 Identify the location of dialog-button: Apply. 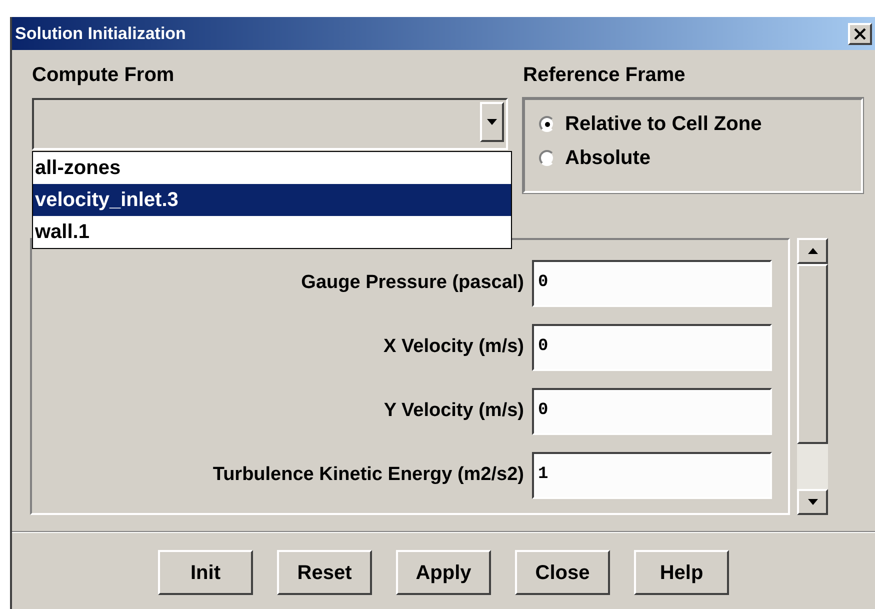
(443, 572).